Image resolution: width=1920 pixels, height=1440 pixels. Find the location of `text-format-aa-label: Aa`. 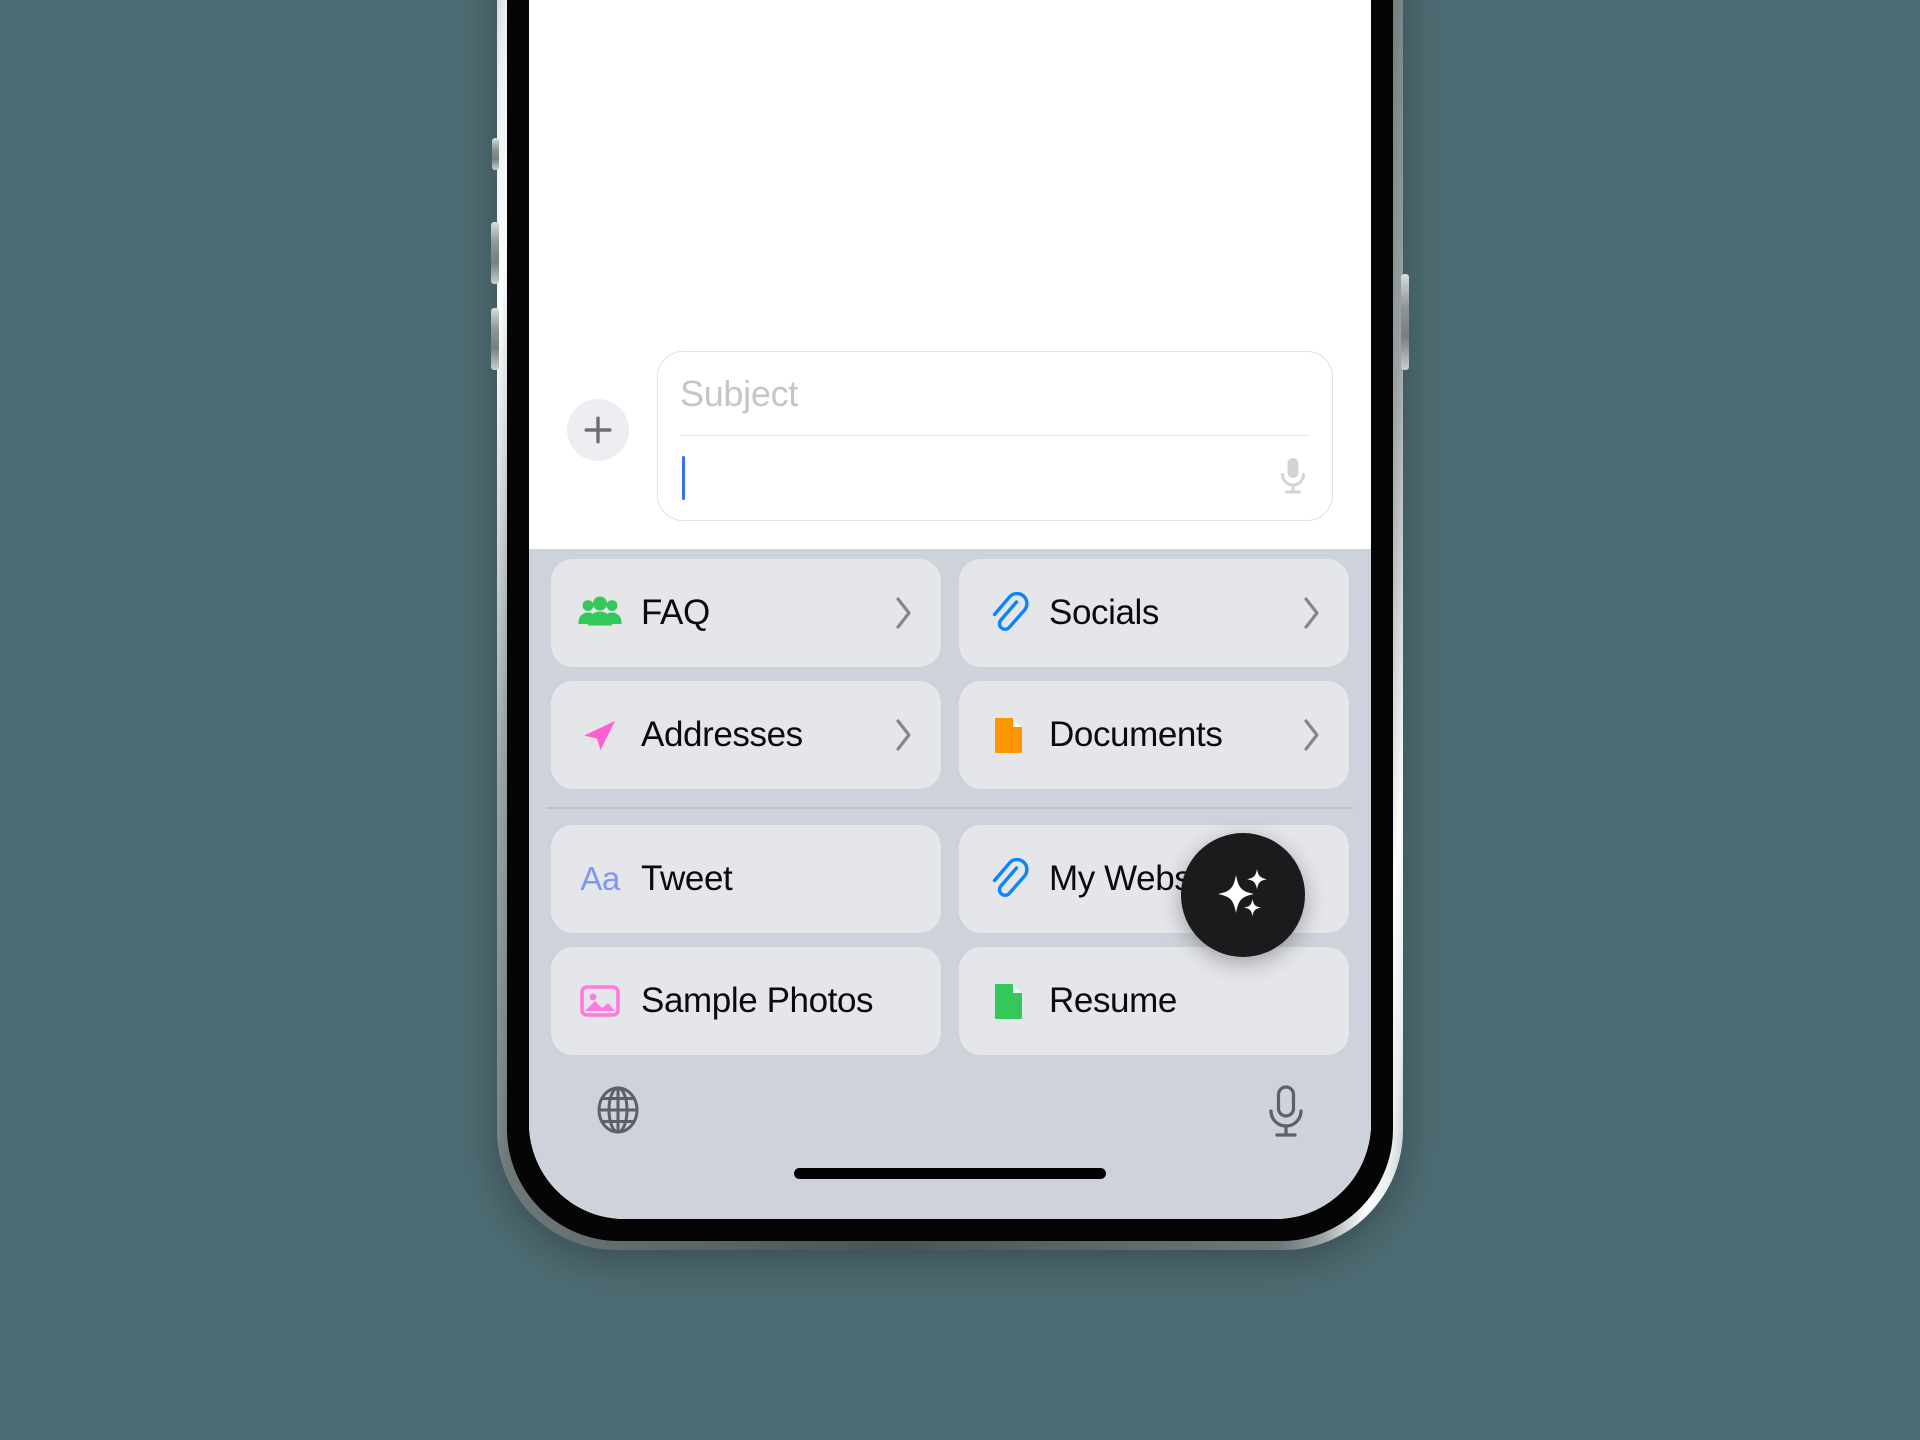

text-format-aa-label: Aa is located at coordinates (600, 878).